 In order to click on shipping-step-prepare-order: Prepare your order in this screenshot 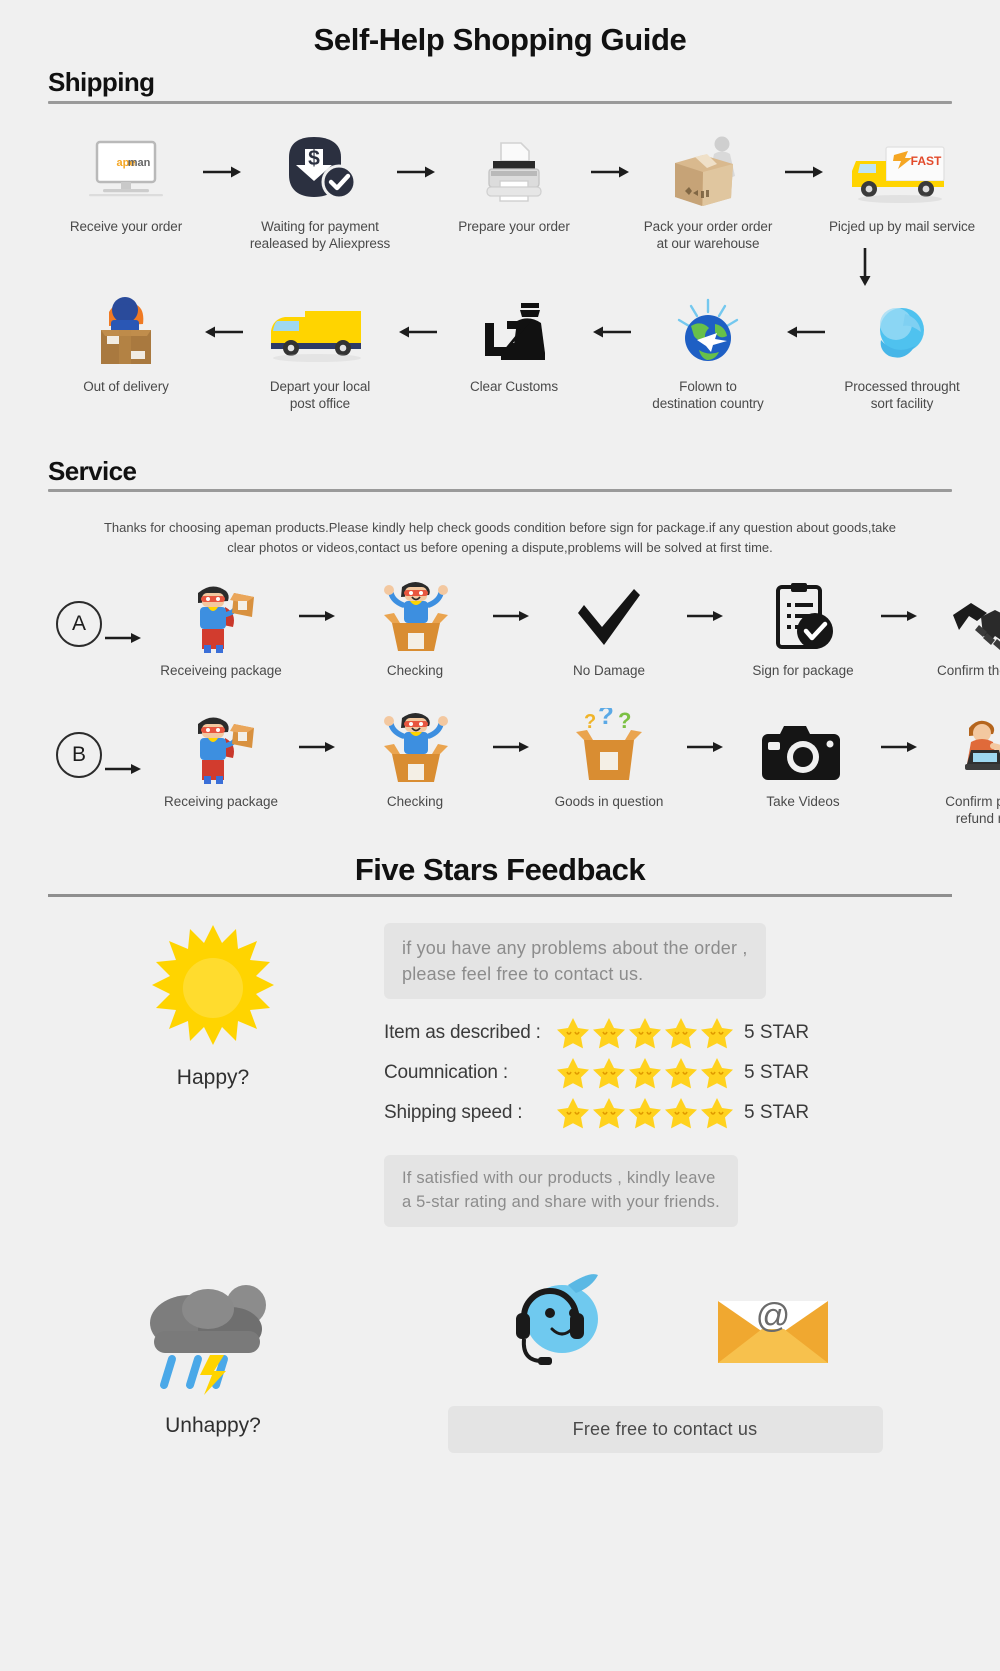, I will do `click(514, 184)`.